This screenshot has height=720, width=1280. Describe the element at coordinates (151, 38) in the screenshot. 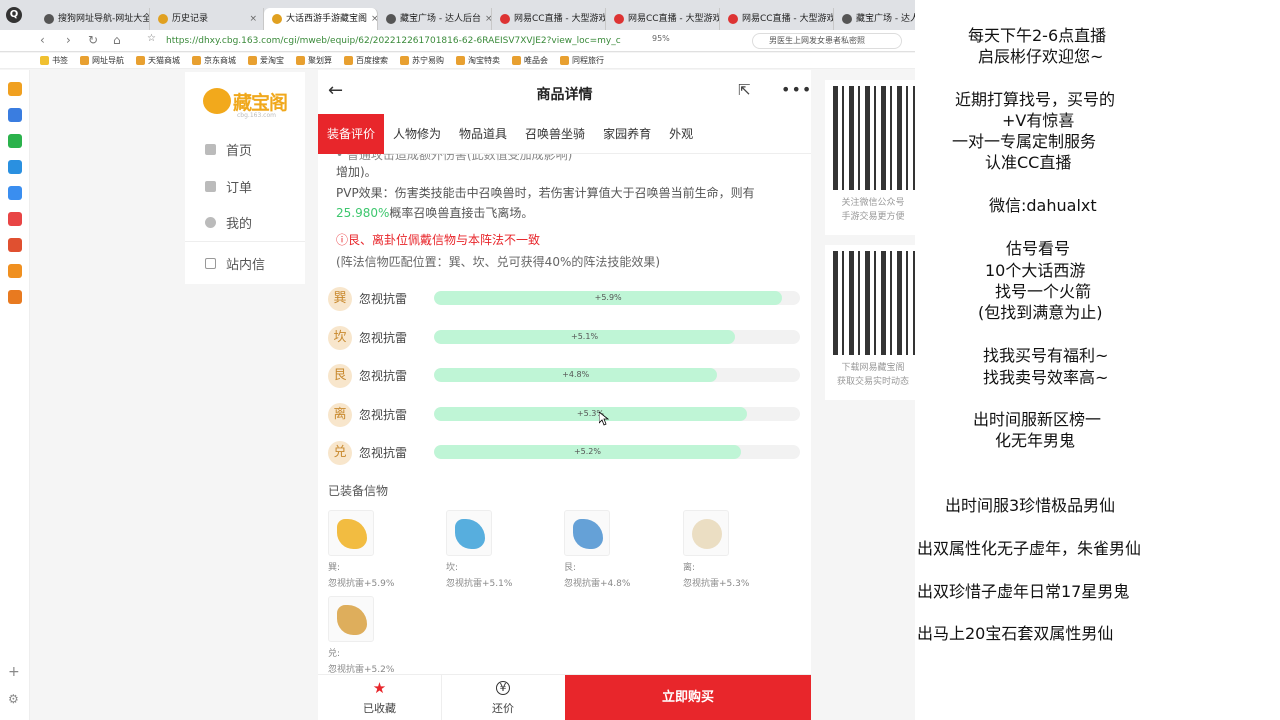

I see `bookmark-star-icon: ☆` at that location.